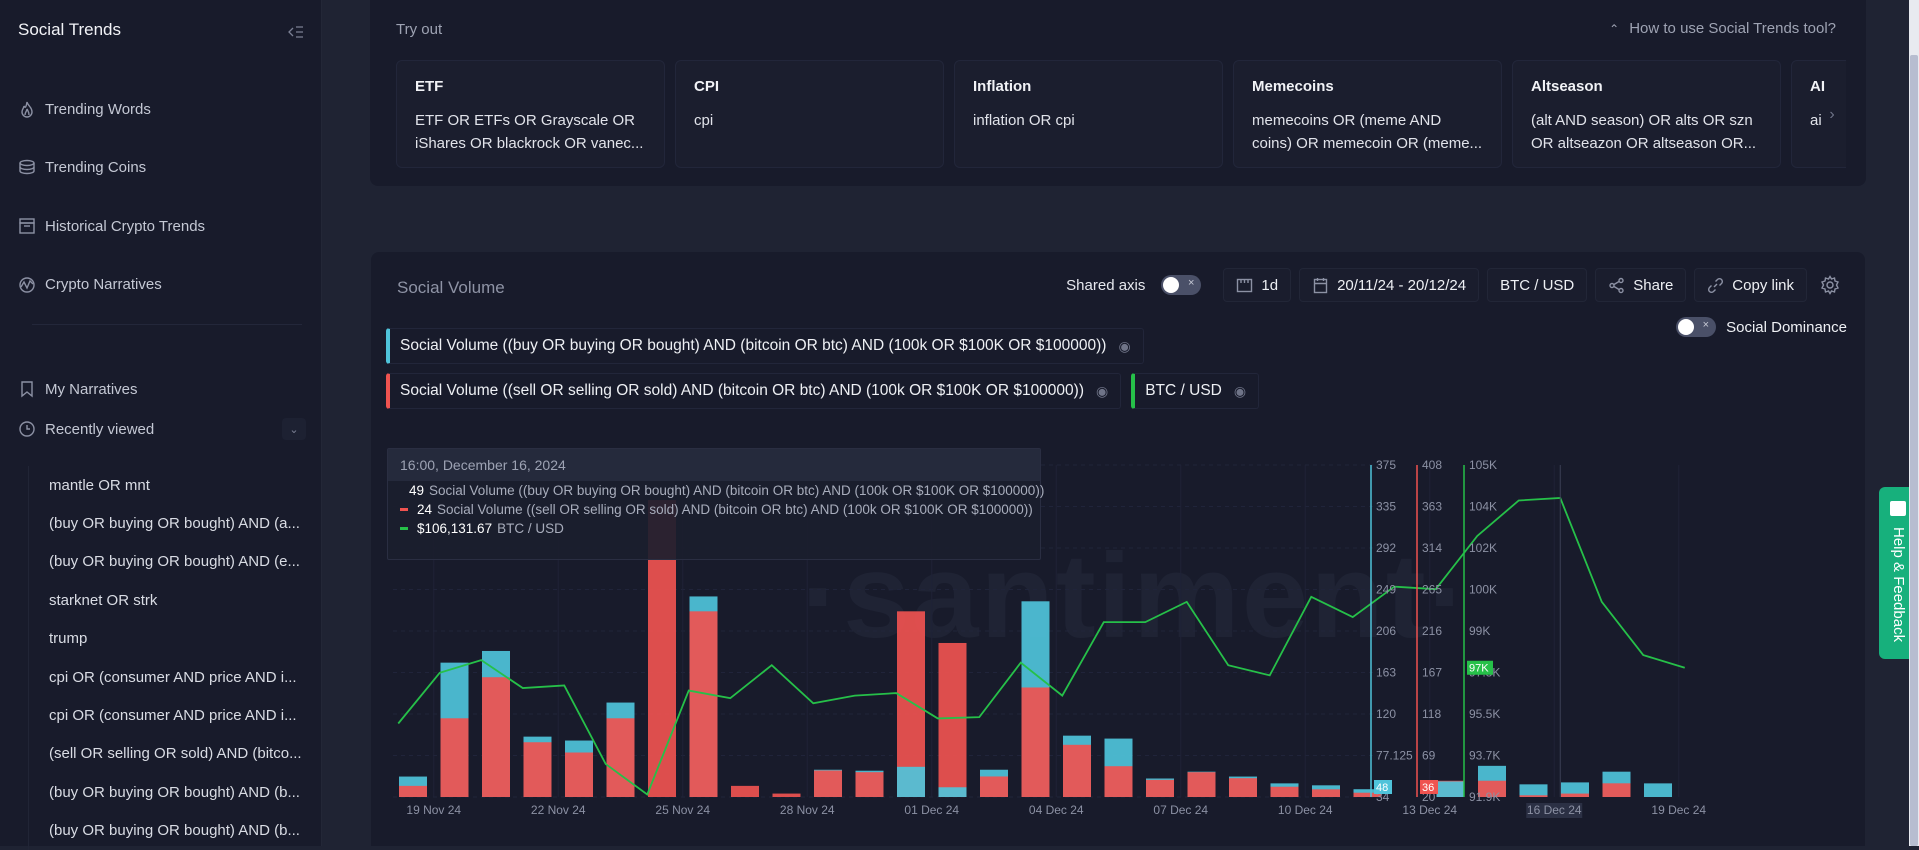 This screenshot has height=850, width=1919. I want to click on flame-icon, so click(27, 109).